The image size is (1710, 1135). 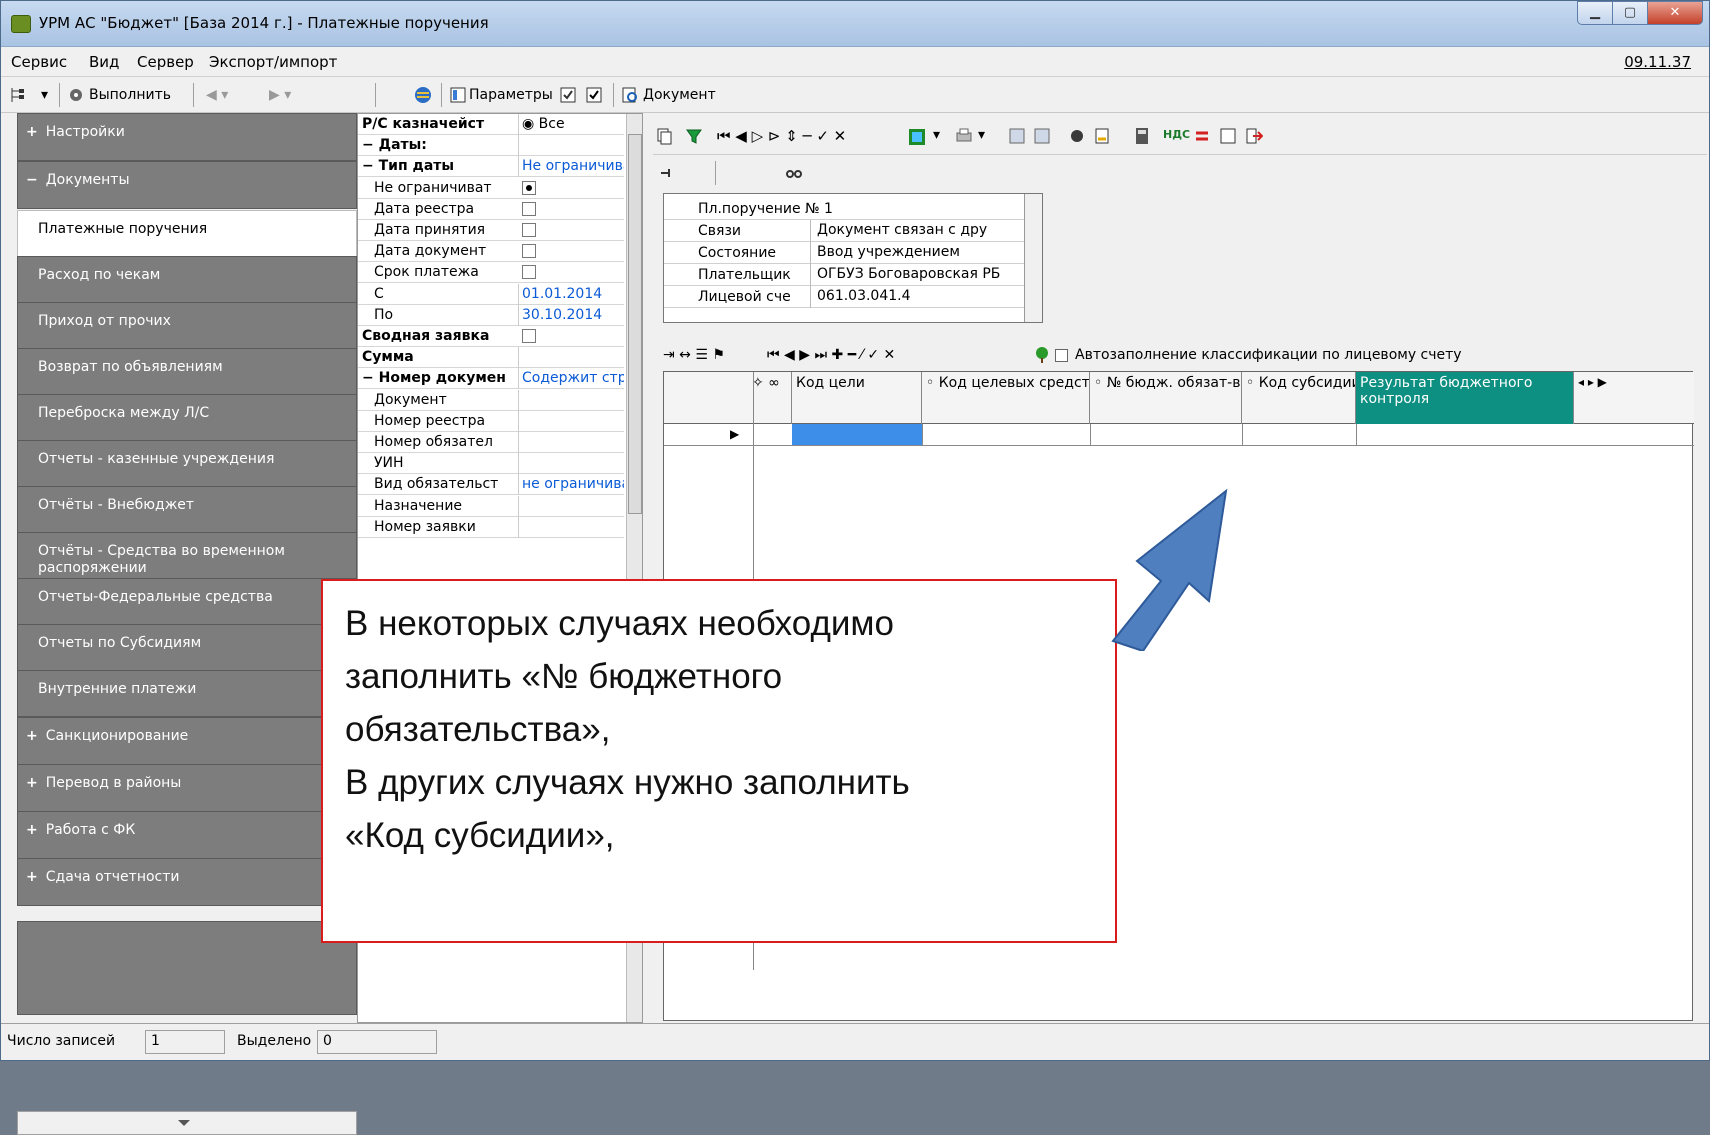 What do you see at coordinates (422, 94) in the screenshot?
I see `globe-icon` at bounding box center [422, 94].